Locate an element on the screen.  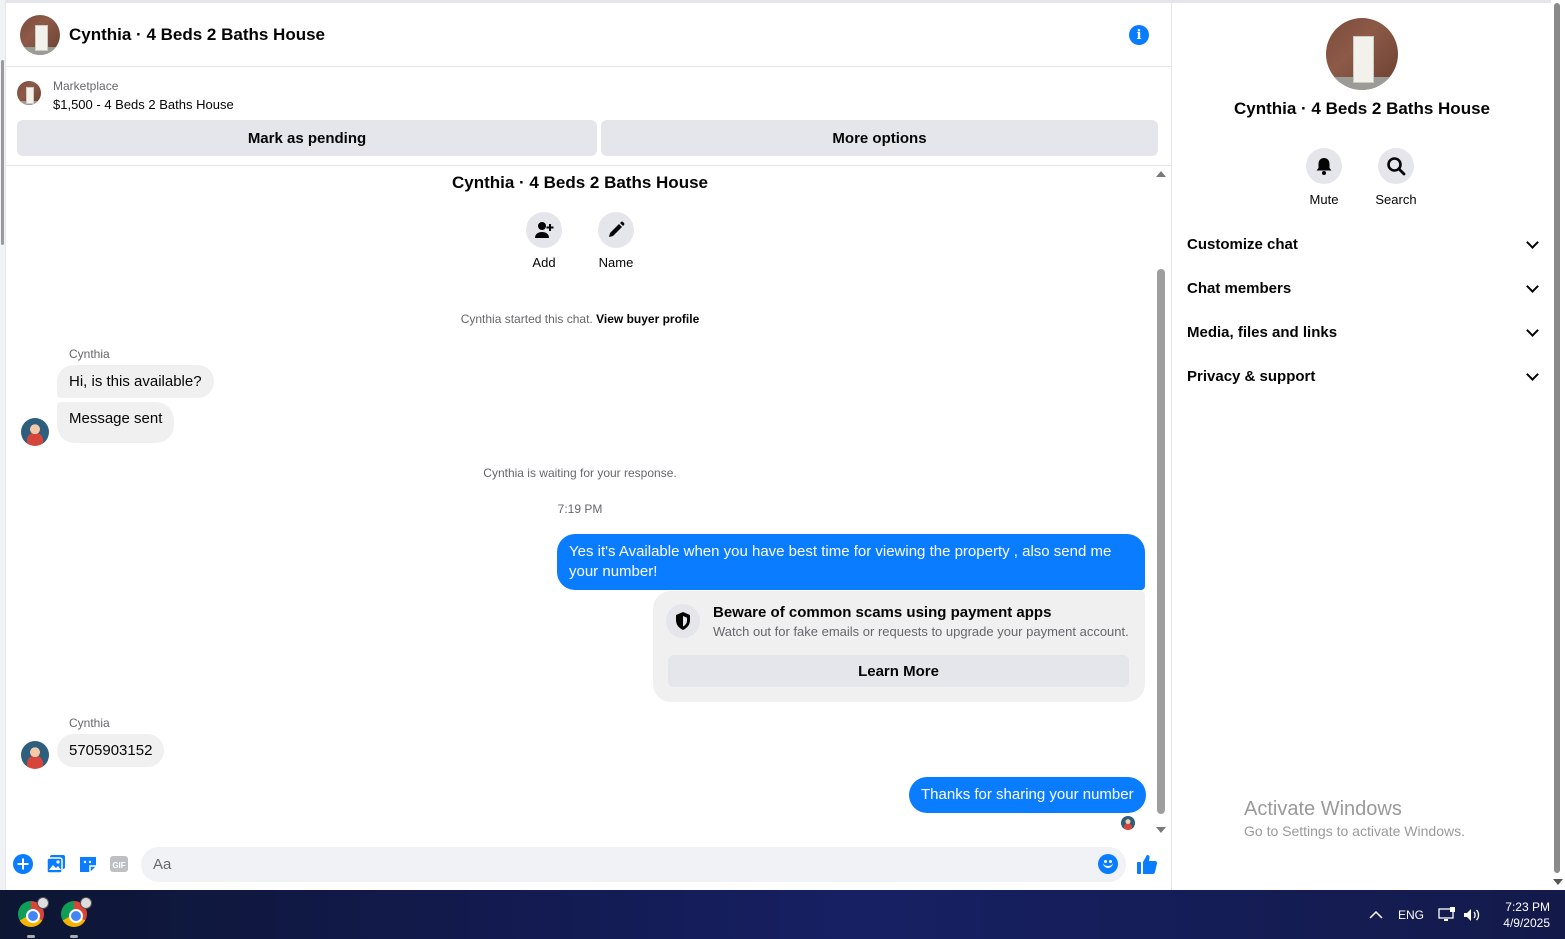
window-scroll-thumb is located at coordinates (1557, 438).